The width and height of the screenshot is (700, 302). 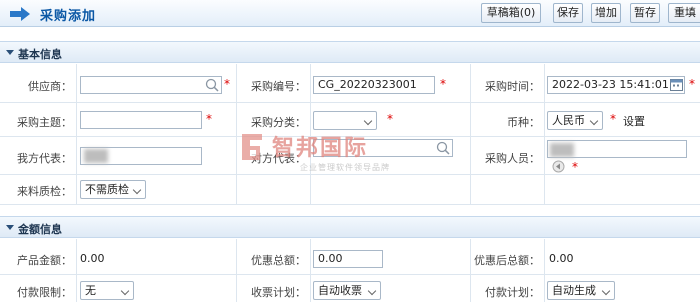 I want to click on drafts-button: 草稿箱(0), so click(x=511, y=13).